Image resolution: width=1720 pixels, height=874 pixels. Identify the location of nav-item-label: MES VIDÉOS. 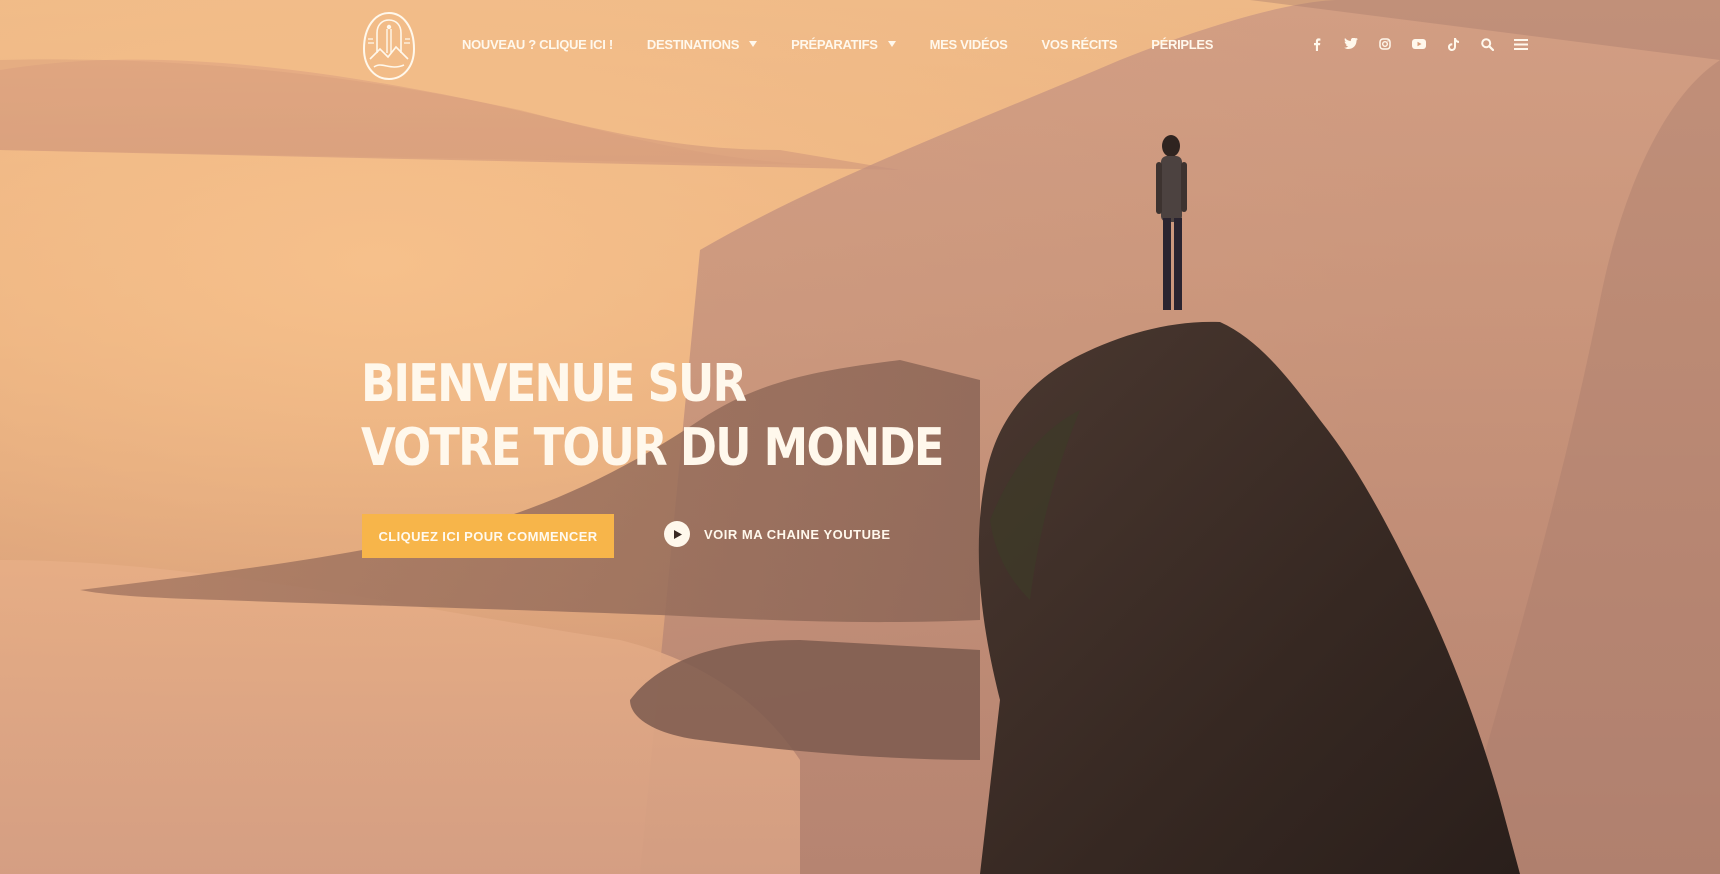
(968, 44).